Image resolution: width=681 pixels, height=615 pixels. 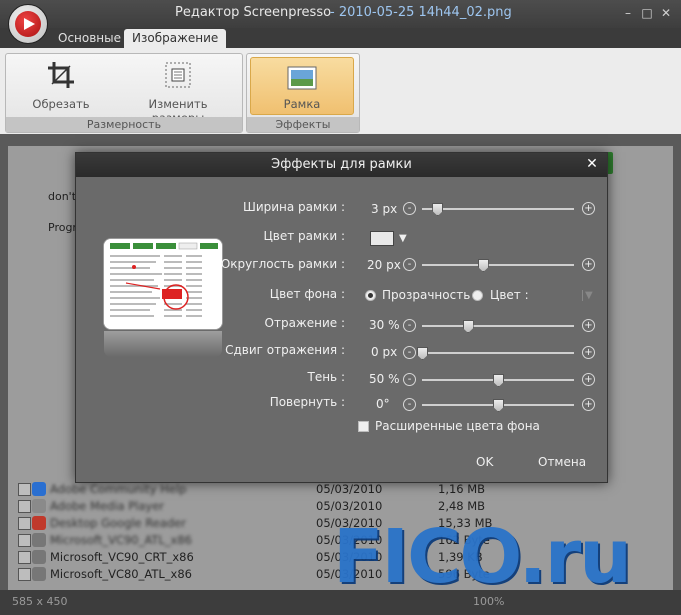 What do you see at coordinates (509, 295) in the screenshot?
I see `bg-color-option-label: Цвет :` at bounding box center [509, 295].